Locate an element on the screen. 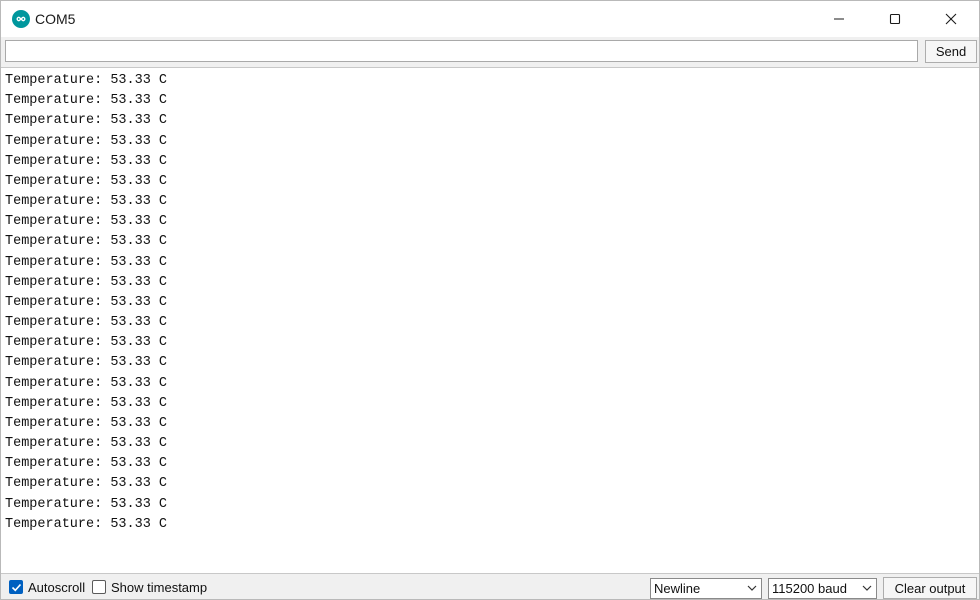 The height and width of the screenshot is (600, 980). arduino-infinity-icon is located at coordinates (21, 19).